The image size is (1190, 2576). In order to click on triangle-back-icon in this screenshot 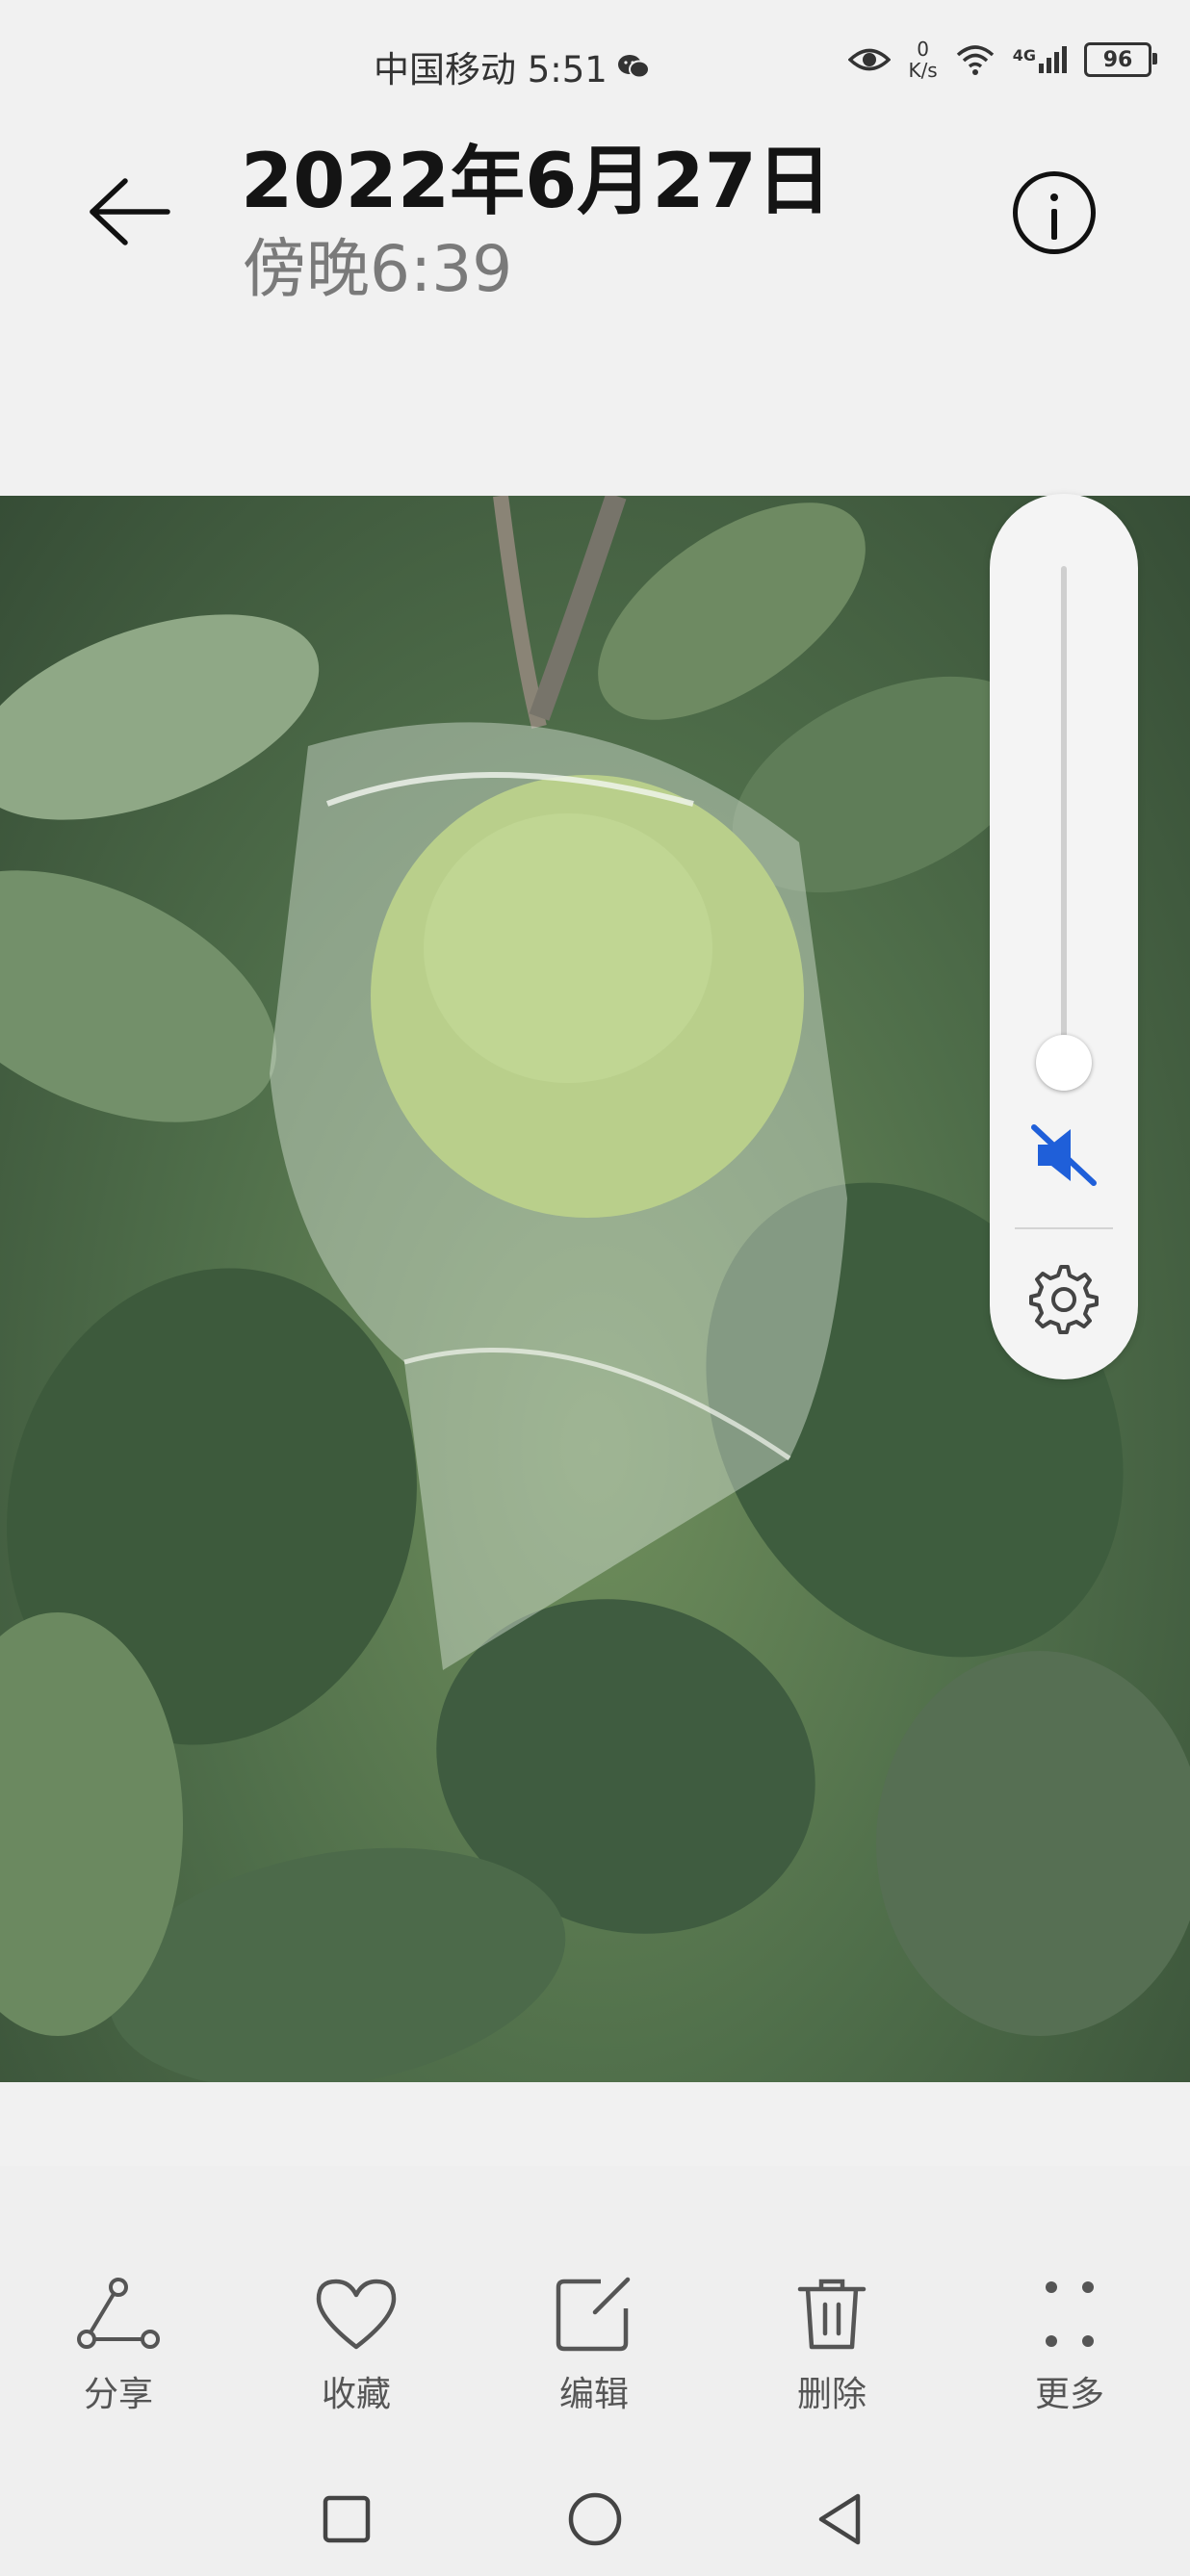, I will do `click(840, 2519)`.